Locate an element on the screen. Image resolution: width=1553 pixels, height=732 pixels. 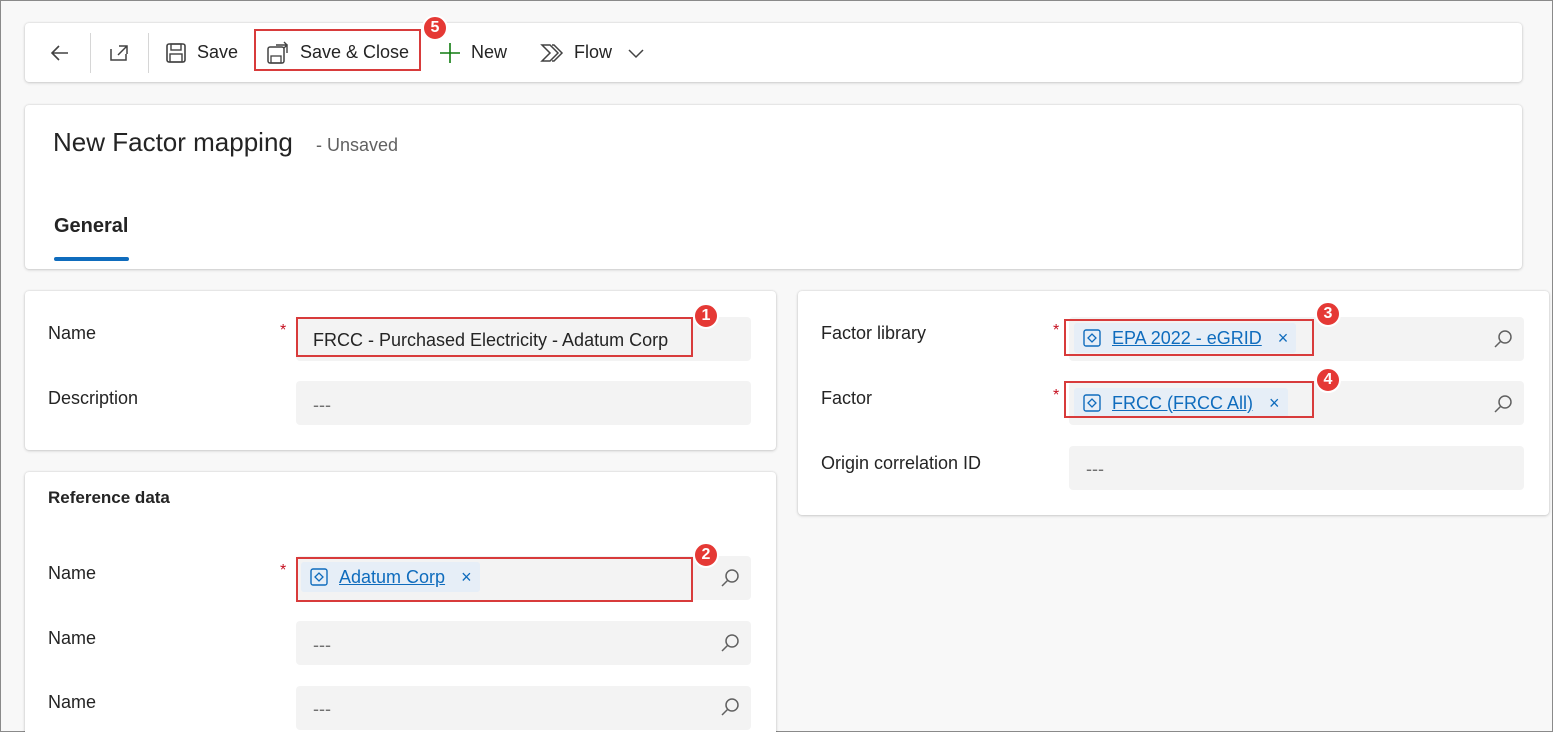
open-new-window-icon is located at coordinates (119, 52).